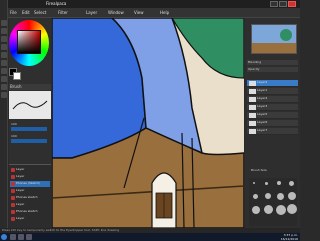 This screenshot has height=241, width=320. Describe the element at coordinates (272, 69) in the screenshot. I see `opacity-slider: Opacity` at that location.